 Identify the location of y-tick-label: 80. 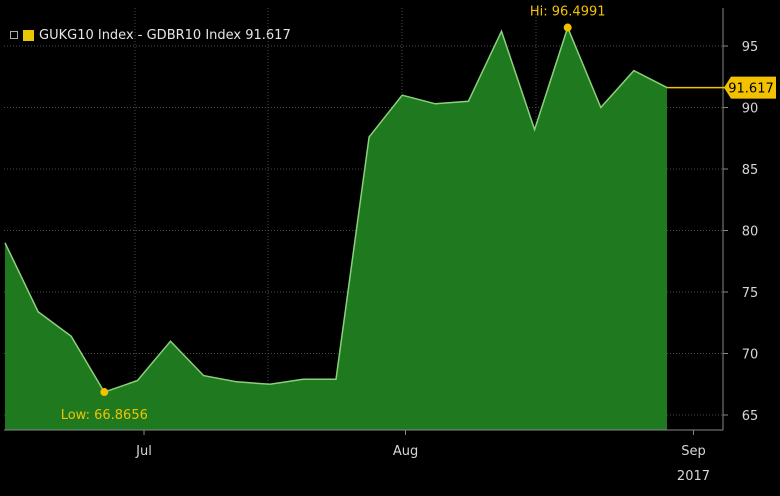
(750, 232).